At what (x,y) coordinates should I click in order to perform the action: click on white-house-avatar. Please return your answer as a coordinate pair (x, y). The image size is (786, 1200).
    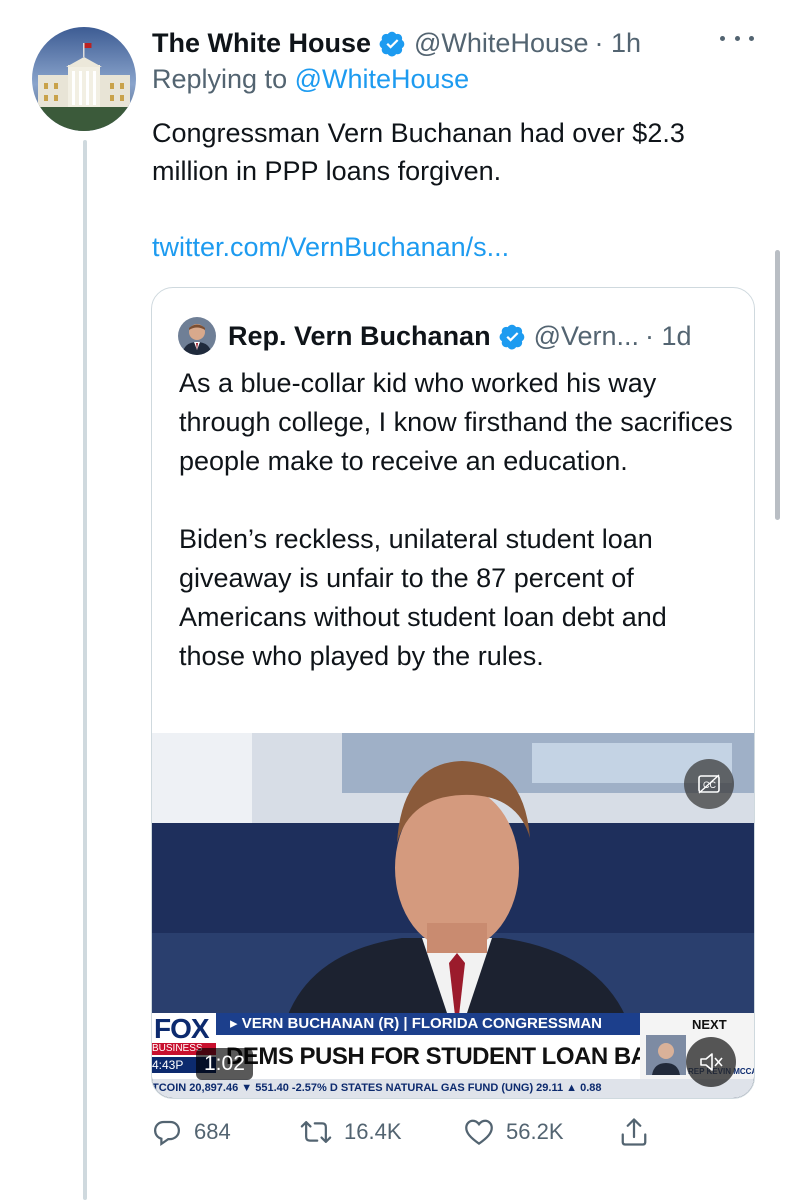
    Looking at the image, I should click on (84, 79).